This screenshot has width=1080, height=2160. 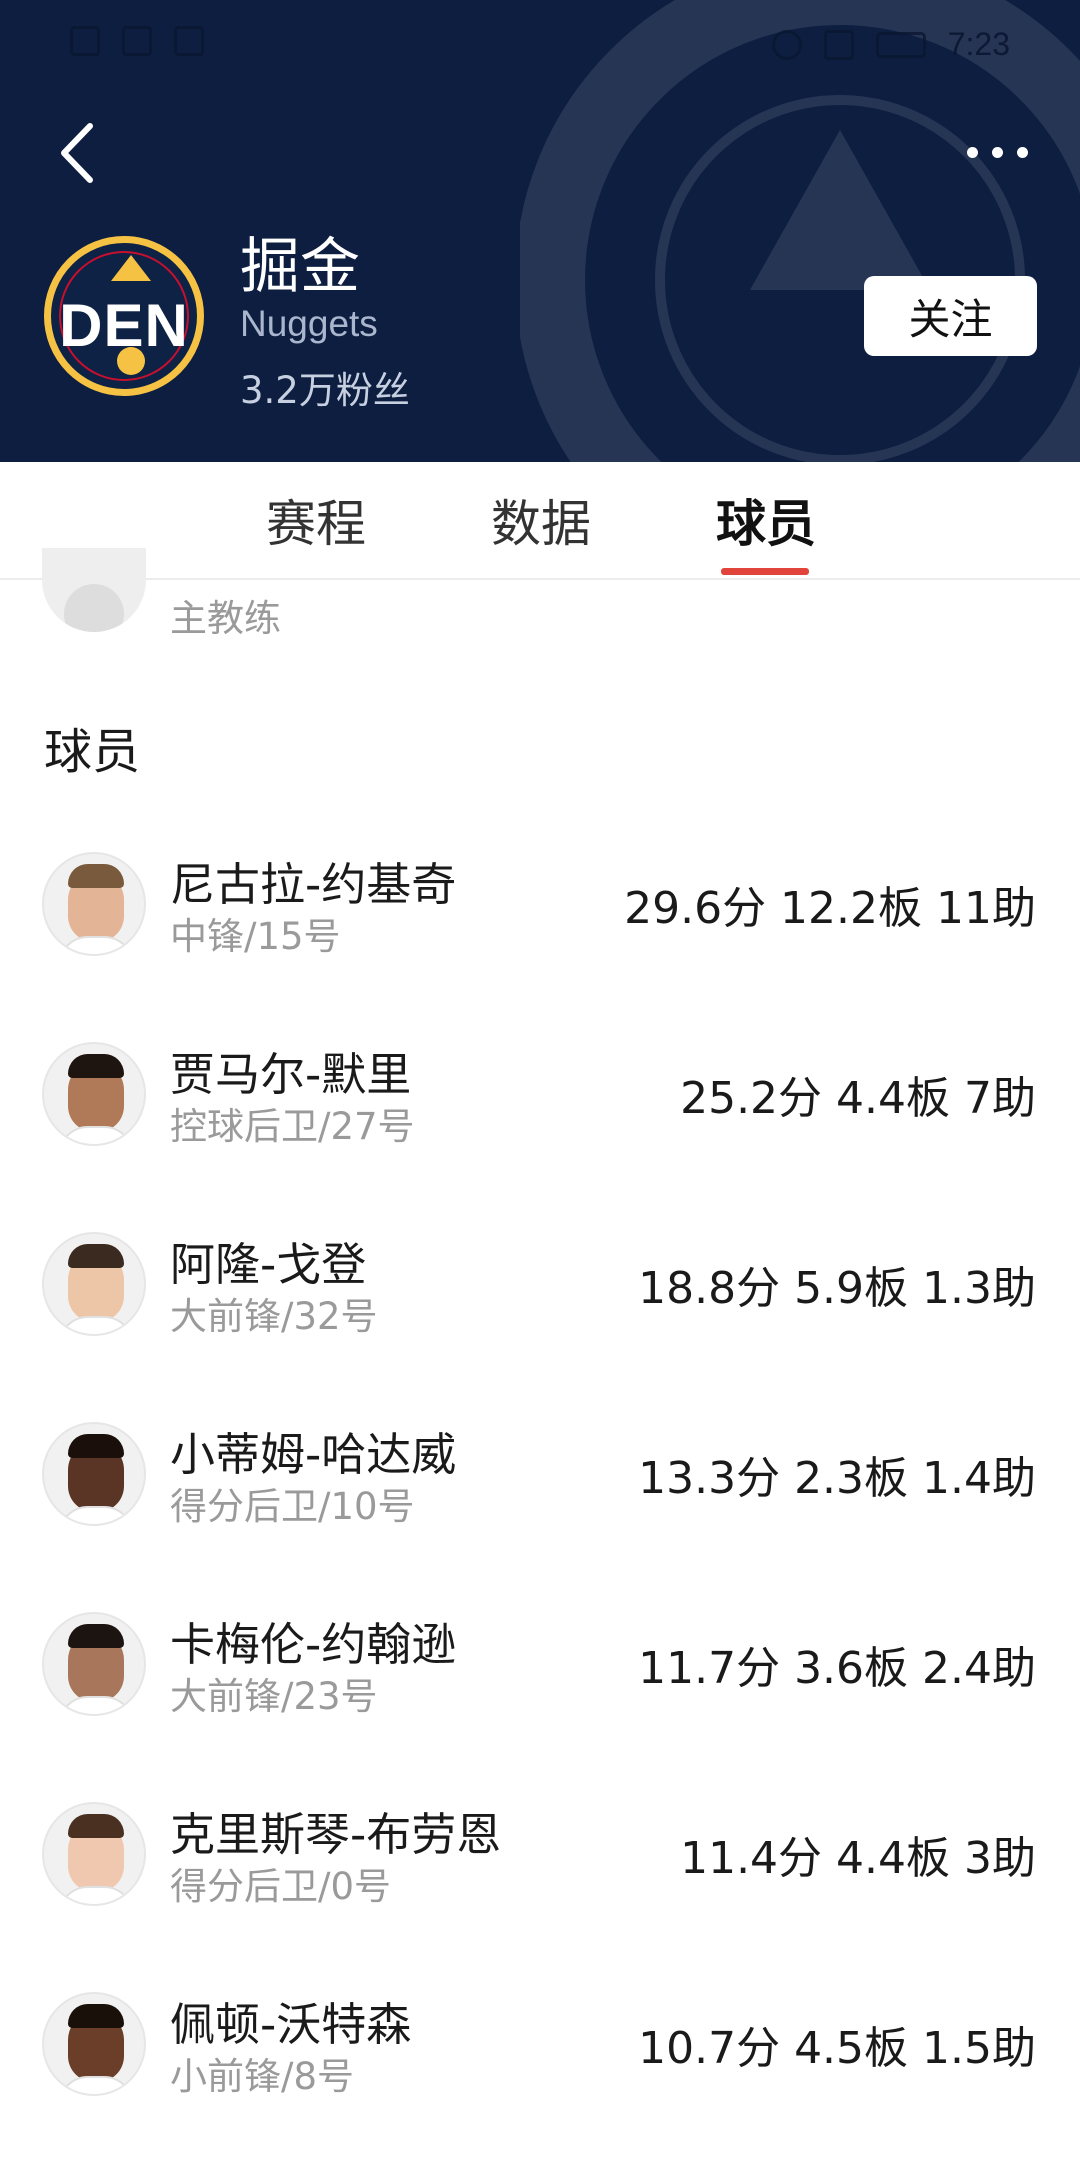 I want to click on status-time: 7:23, so click(x=978, y=44).